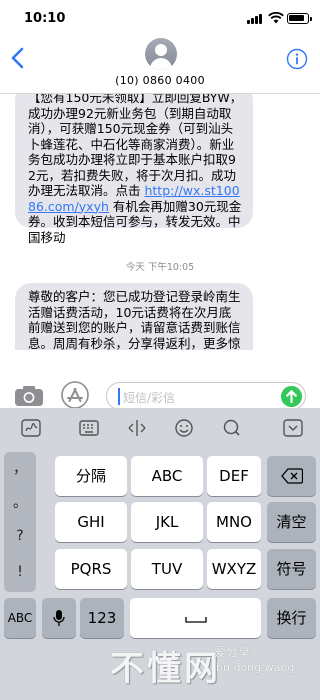 Image resolution: width=320 pixels, height=700 pixels. I want to click on key-separator: 分隔, so click(91, 476).